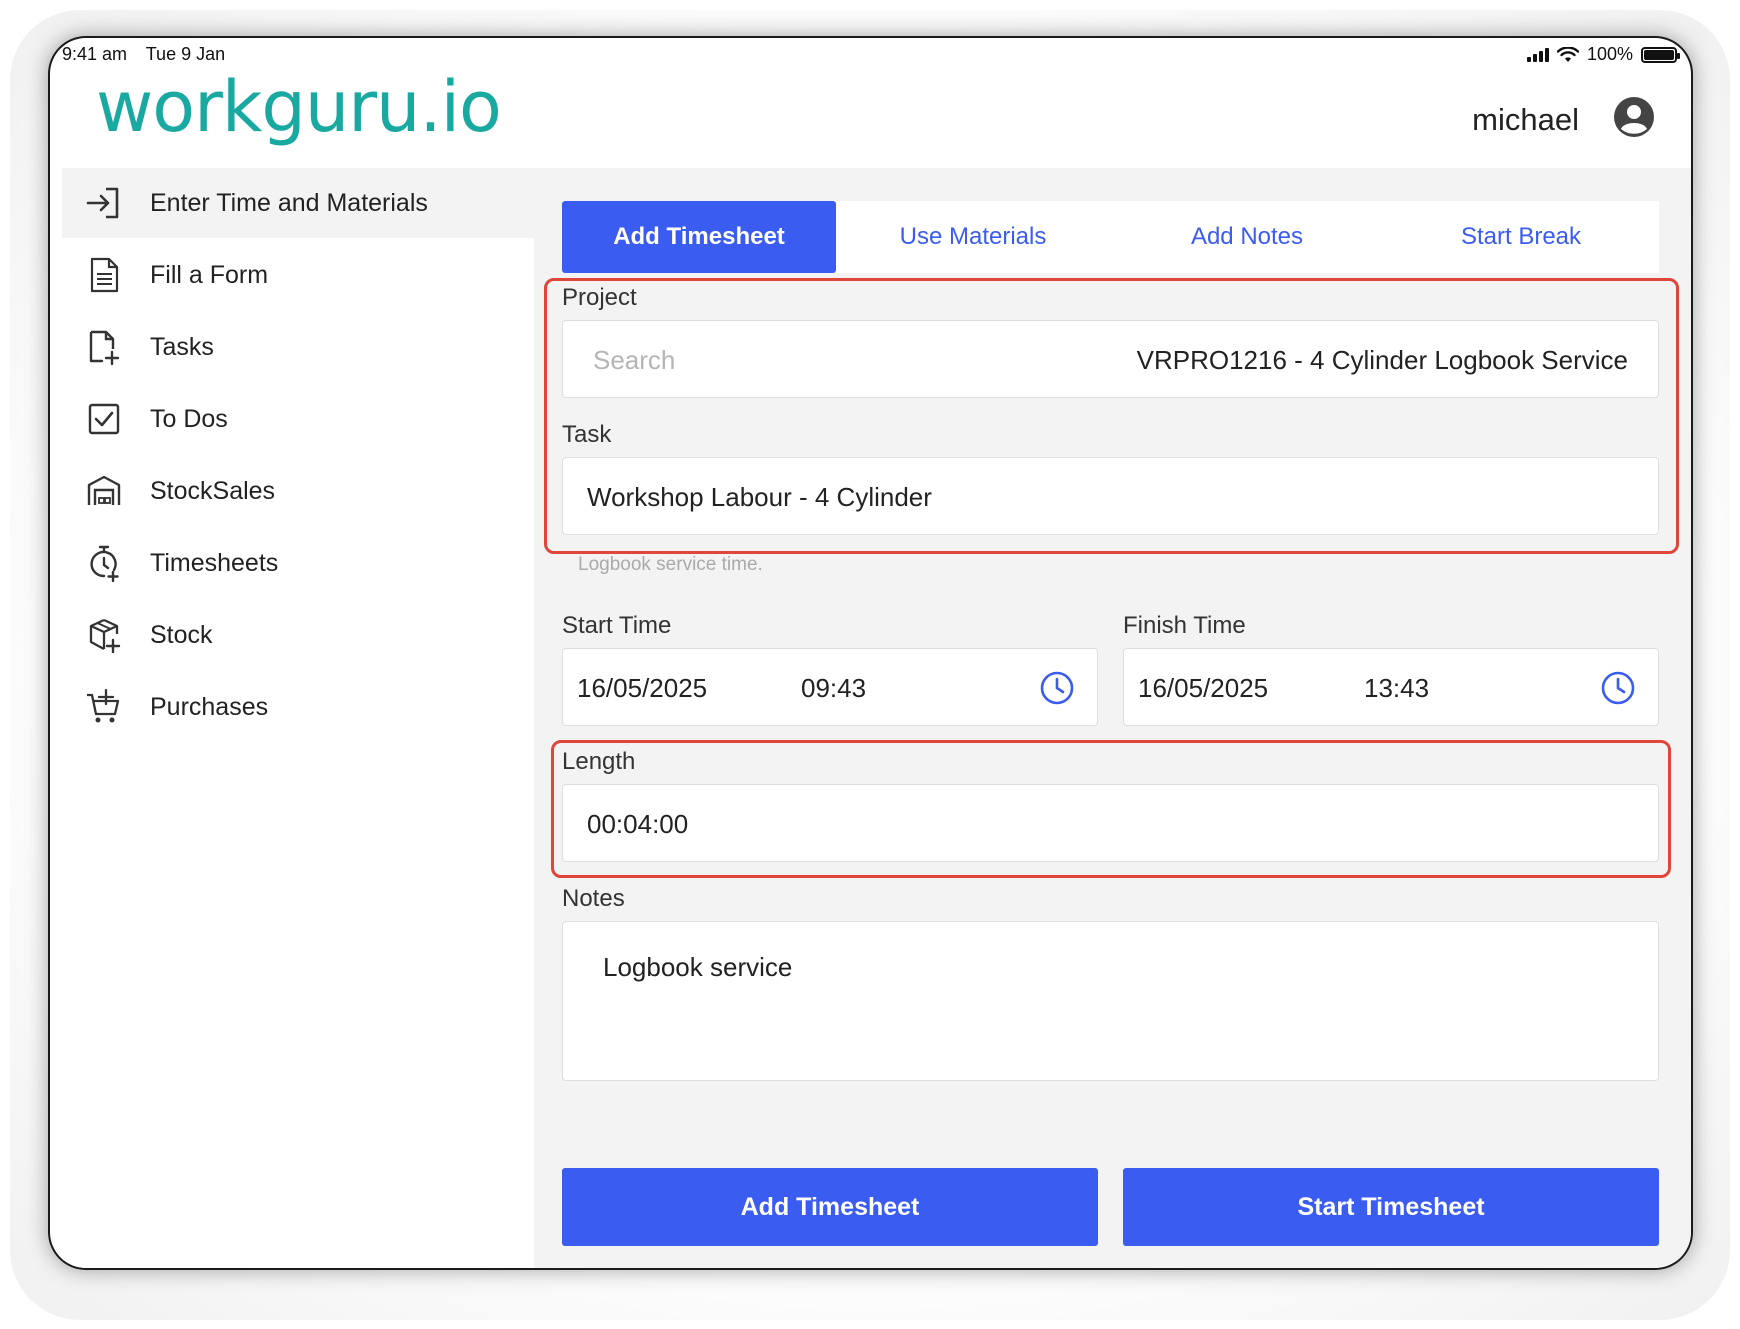  Describe the element at coordinates (104, 419) in the screenshot. I see `checkbox-icon` at that location.